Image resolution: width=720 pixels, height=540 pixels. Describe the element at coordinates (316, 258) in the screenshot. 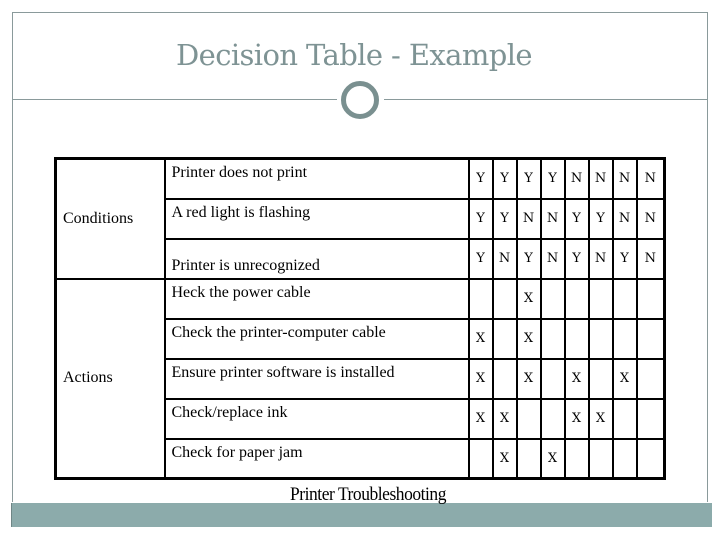

I see `condition-row-label: Printer is unrecognized` at that location.